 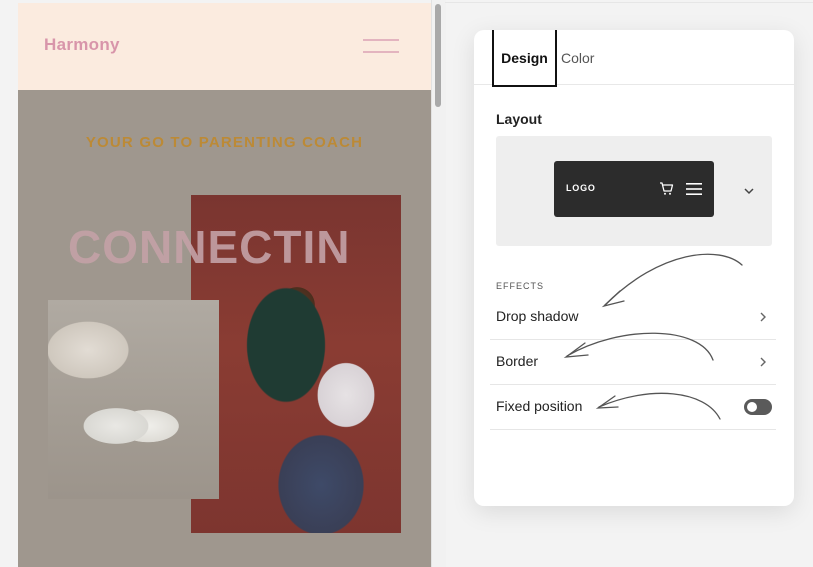 I want to click on tab-color: Color, so click(x=577, y=58).